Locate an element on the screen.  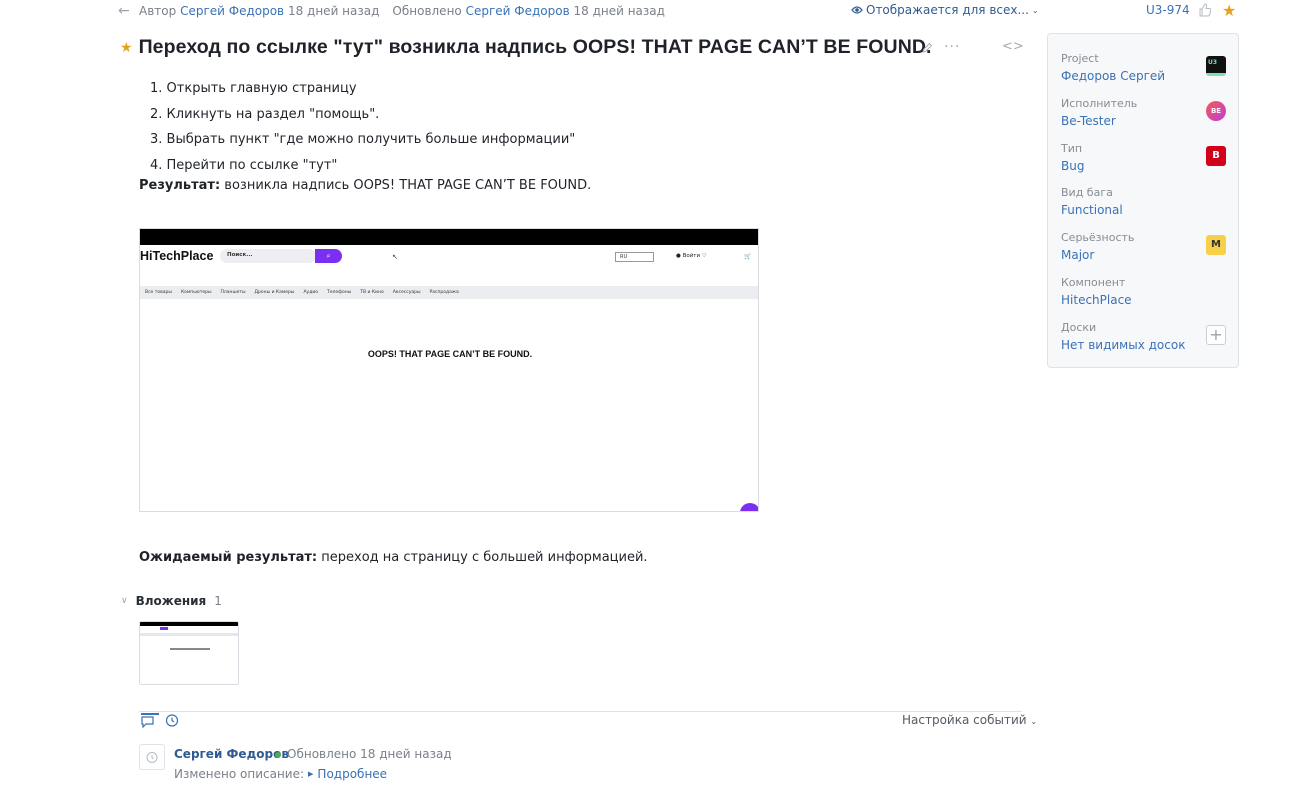
site-nav-item: Аудио is located at coordinates (310, 292).